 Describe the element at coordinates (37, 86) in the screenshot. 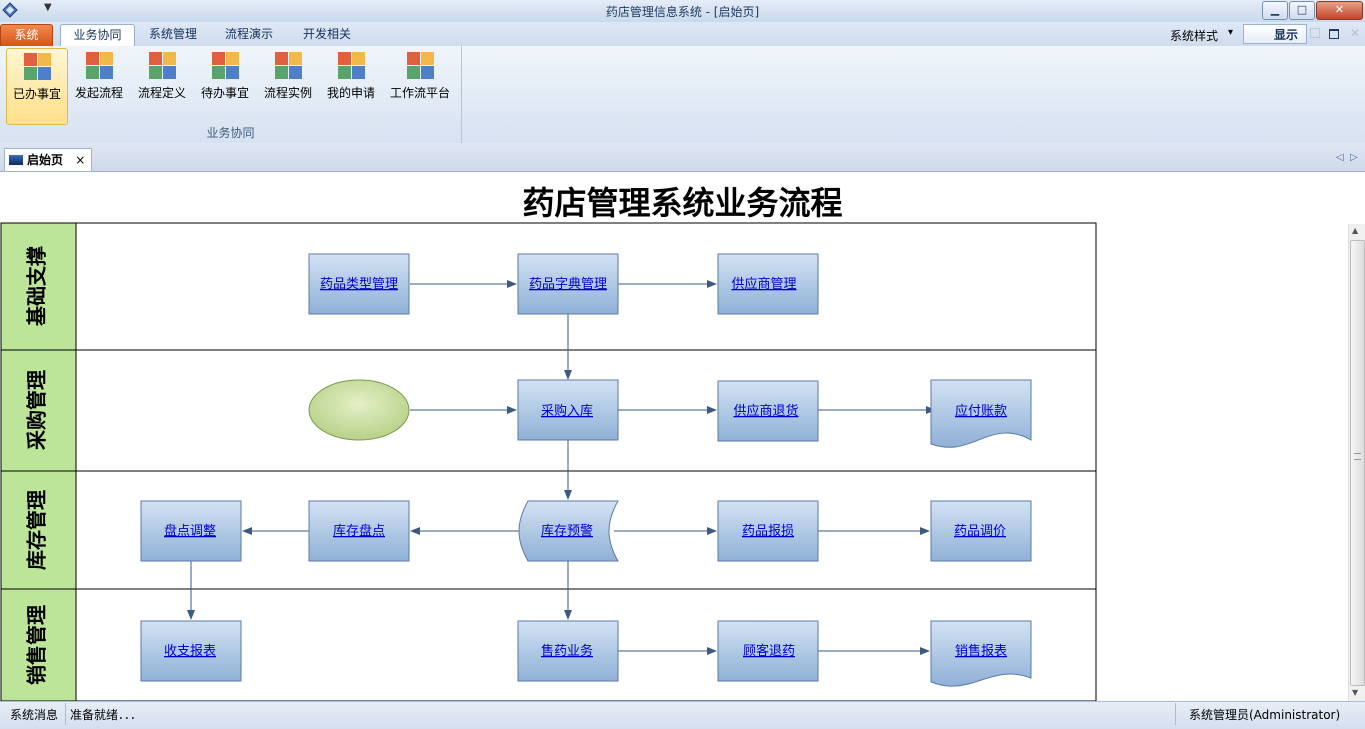

I see `done-items-button: 已办事宜` at that location.